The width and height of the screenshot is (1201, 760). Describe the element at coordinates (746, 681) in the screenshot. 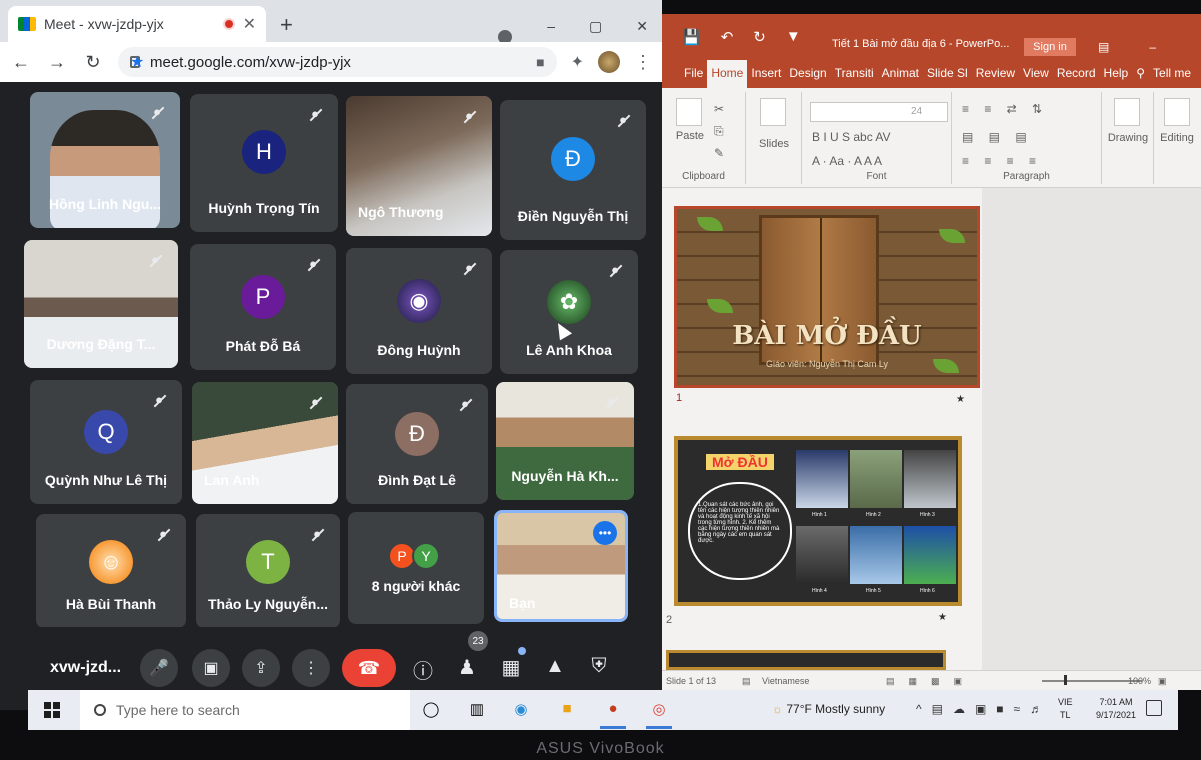

I see `spellcheck-icon: ▤` at that location.